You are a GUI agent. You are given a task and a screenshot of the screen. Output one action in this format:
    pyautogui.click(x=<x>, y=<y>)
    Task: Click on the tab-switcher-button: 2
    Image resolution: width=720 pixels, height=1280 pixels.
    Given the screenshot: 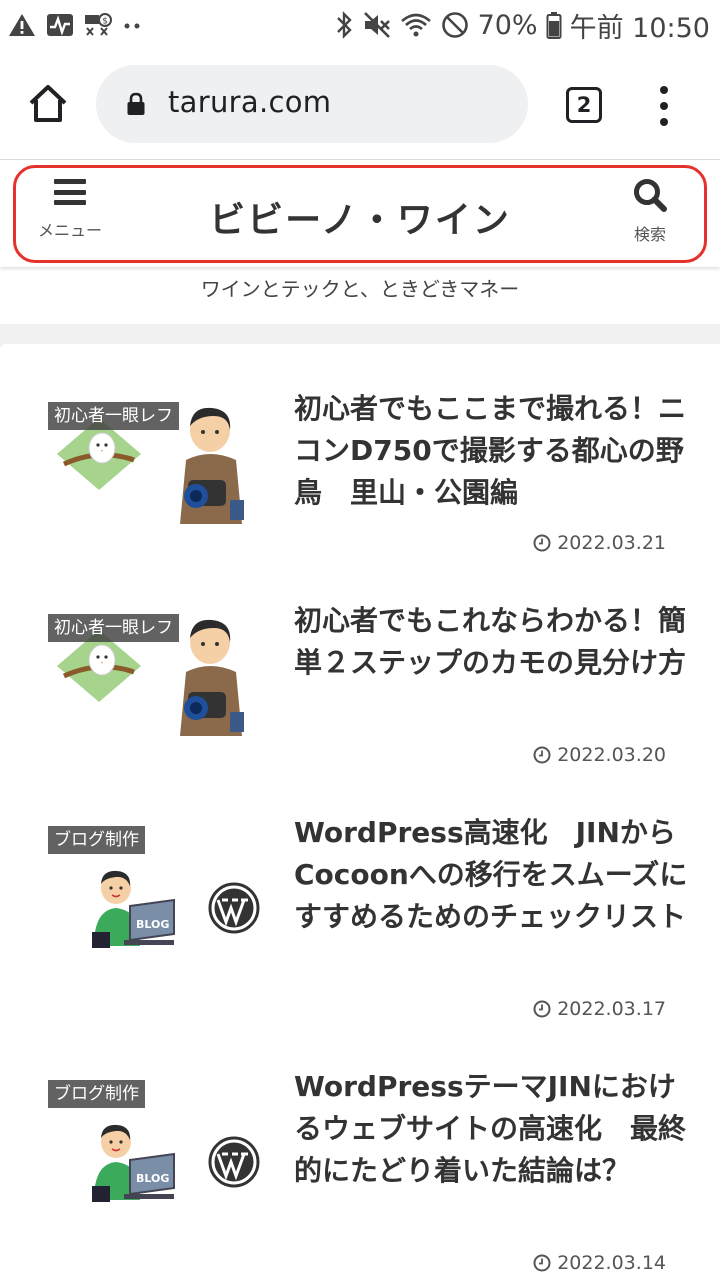 What is the action you would take?
    pyautogui.click(x=584, y=105)
    